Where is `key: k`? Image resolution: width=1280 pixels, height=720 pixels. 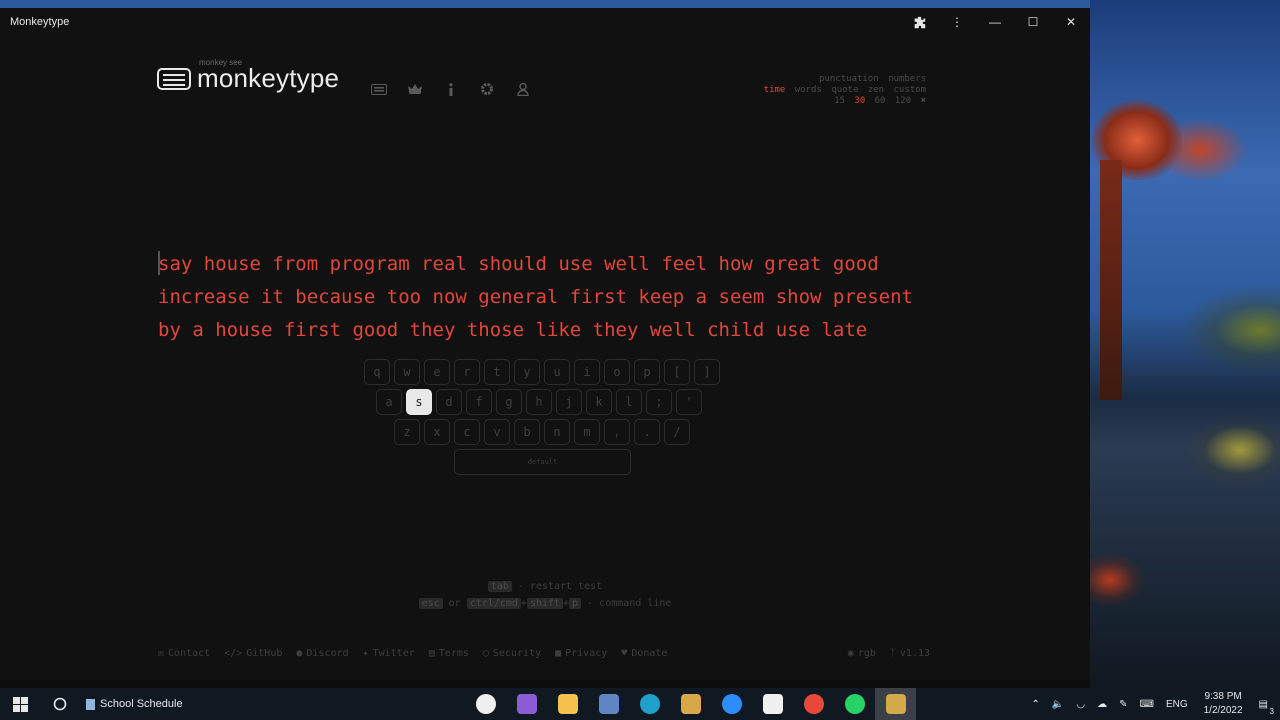 key: k is located at coordinates (599, 402).